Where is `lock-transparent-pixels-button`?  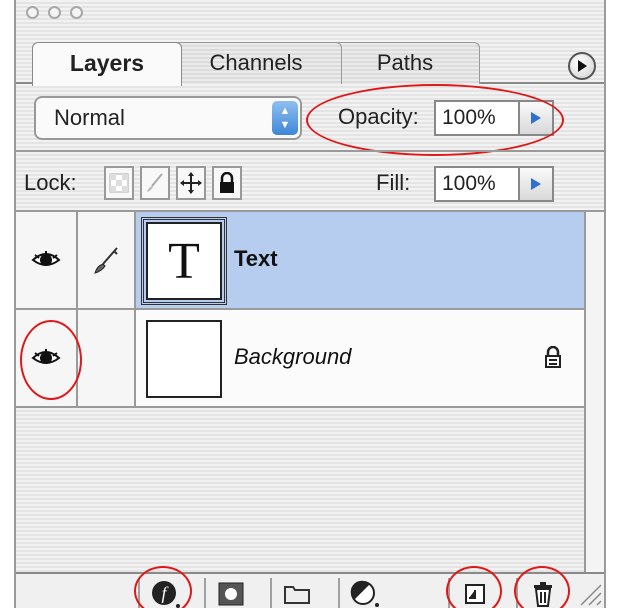 lock-transparent-pixels-button is located at coordinates (119, 183).